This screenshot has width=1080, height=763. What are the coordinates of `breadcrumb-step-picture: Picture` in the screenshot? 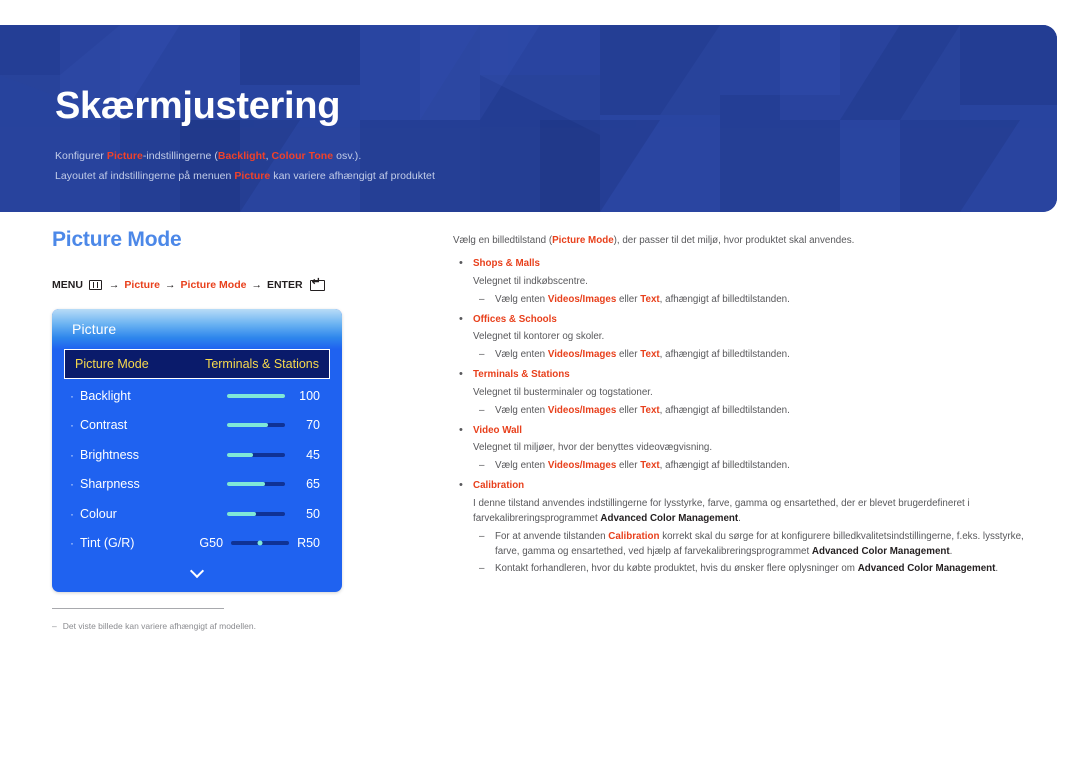 It's located at (142, 285).